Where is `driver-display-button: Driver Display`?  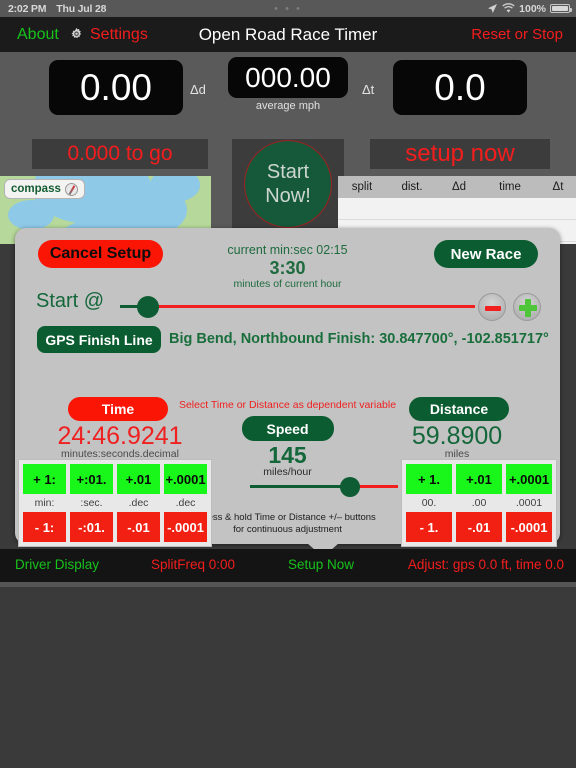 driver-display-button: Driver Display is located at coordinates (57, 564).